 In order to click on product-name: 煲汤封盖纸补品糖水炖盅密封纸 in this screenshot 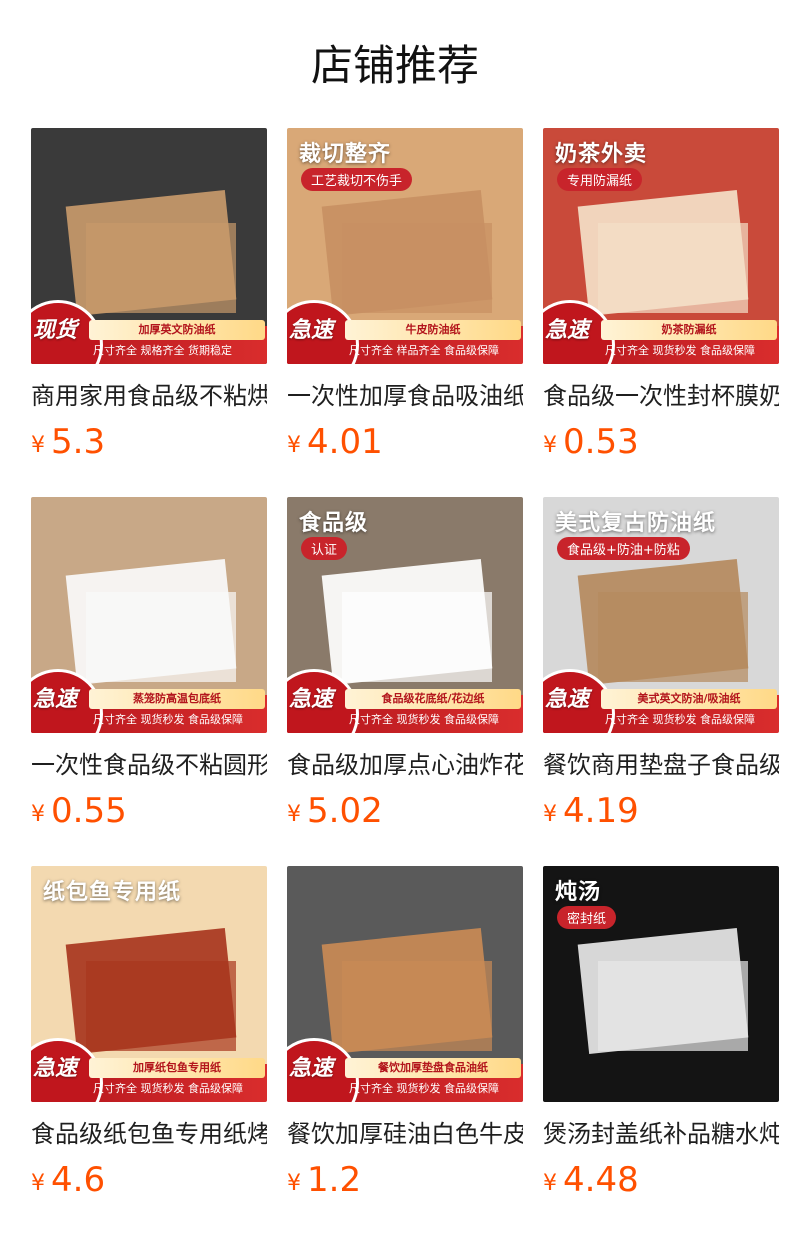, I will do `click(661, 1134)`.